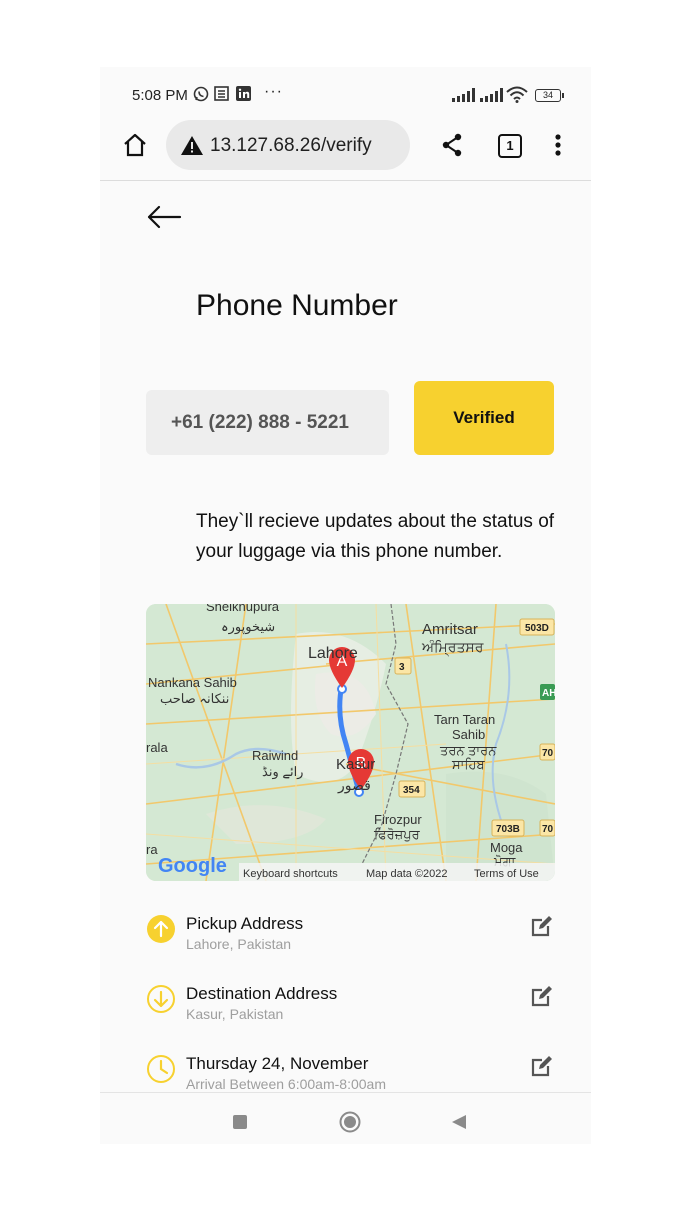 This screenshot has width=680, height=1209. What do you see at coordinates (161, 1071) in the screenshot?
I see `clock-icon` at bounding box center [161, 1071].